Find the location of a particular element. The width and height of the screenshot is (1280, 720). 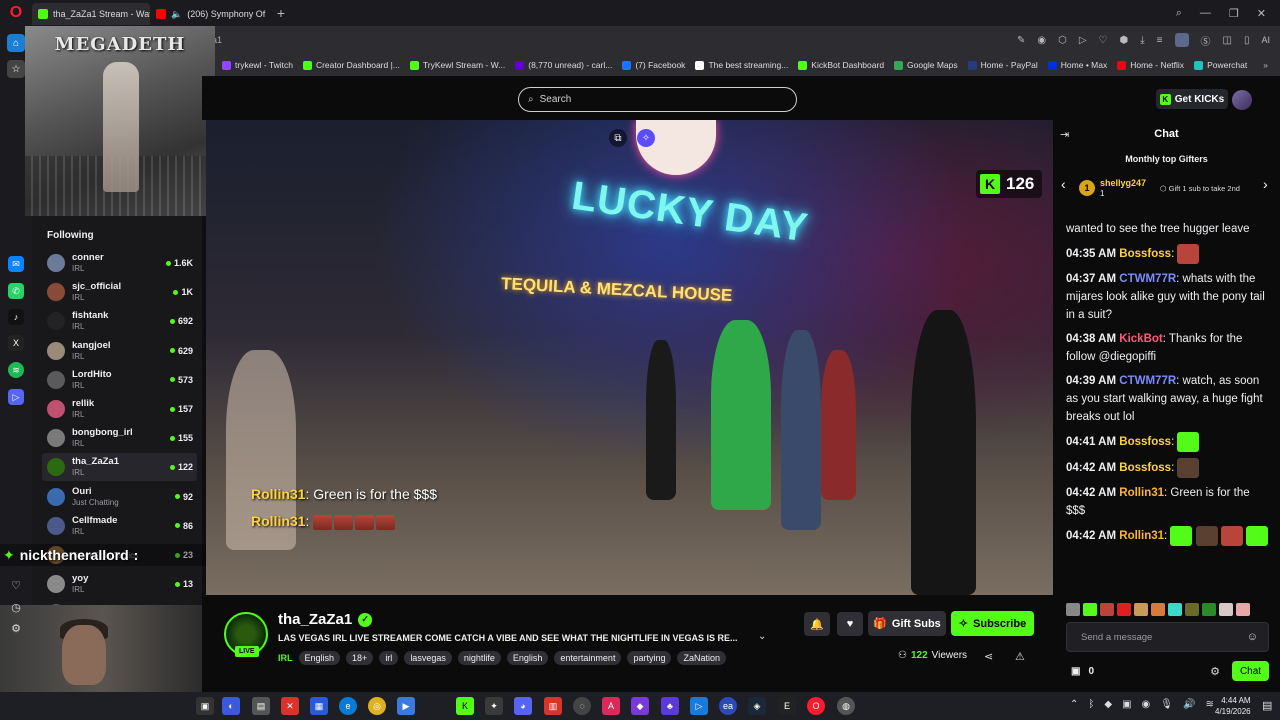

top-gifter: 1 shellyg247 1 is located at coordinates (1112, 188).